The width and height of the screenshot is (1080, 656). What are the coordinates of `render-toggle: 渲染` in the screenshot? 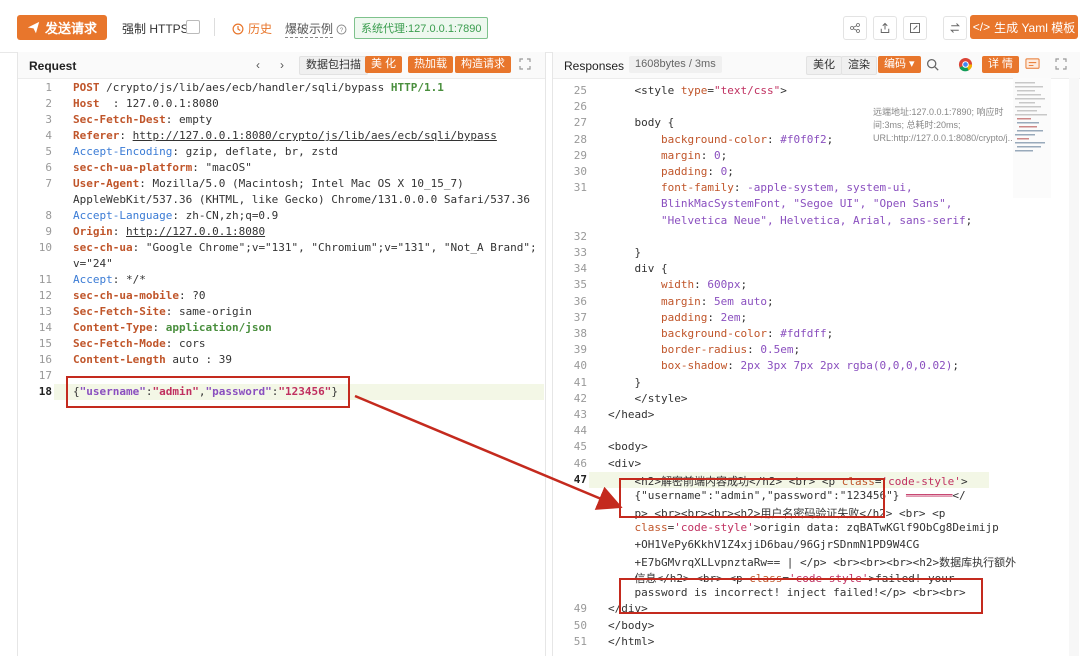 It's located at (859, 65).